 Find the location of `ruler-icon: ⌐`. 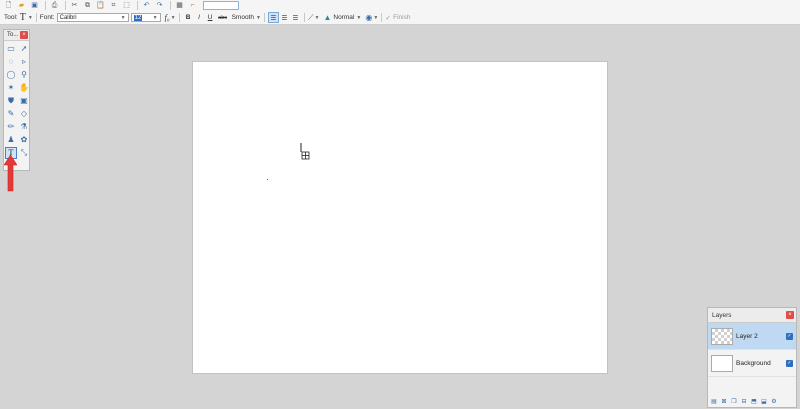

ruler-icon: ⌐ is located at coordinates (192, 6).